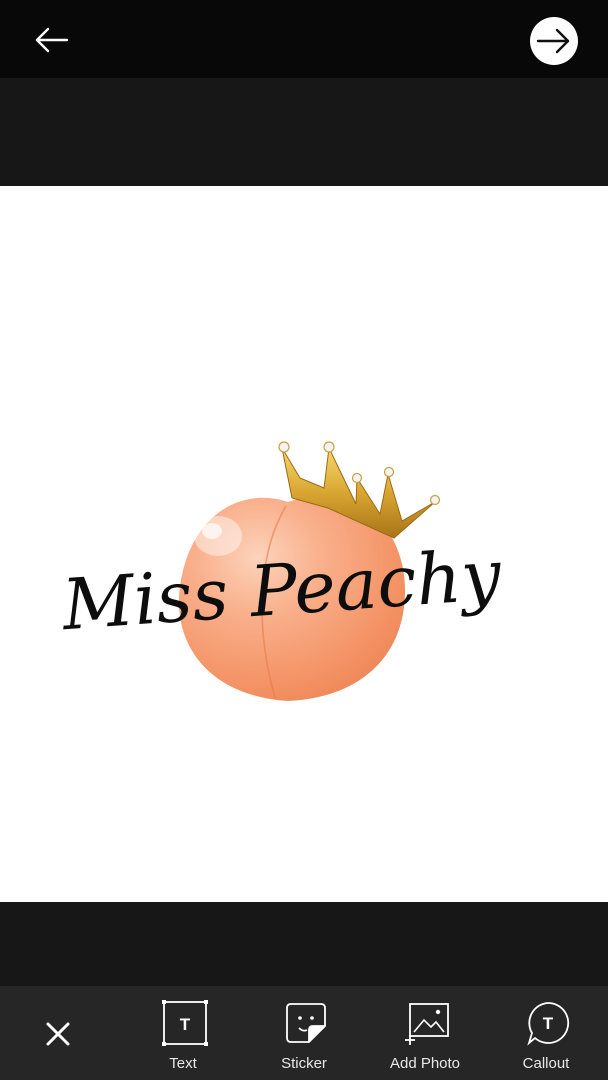  What do you see at coordinates (306, 1023) in the screenshot?
I see `sticker-icon` at bounding box center [306, 1023].